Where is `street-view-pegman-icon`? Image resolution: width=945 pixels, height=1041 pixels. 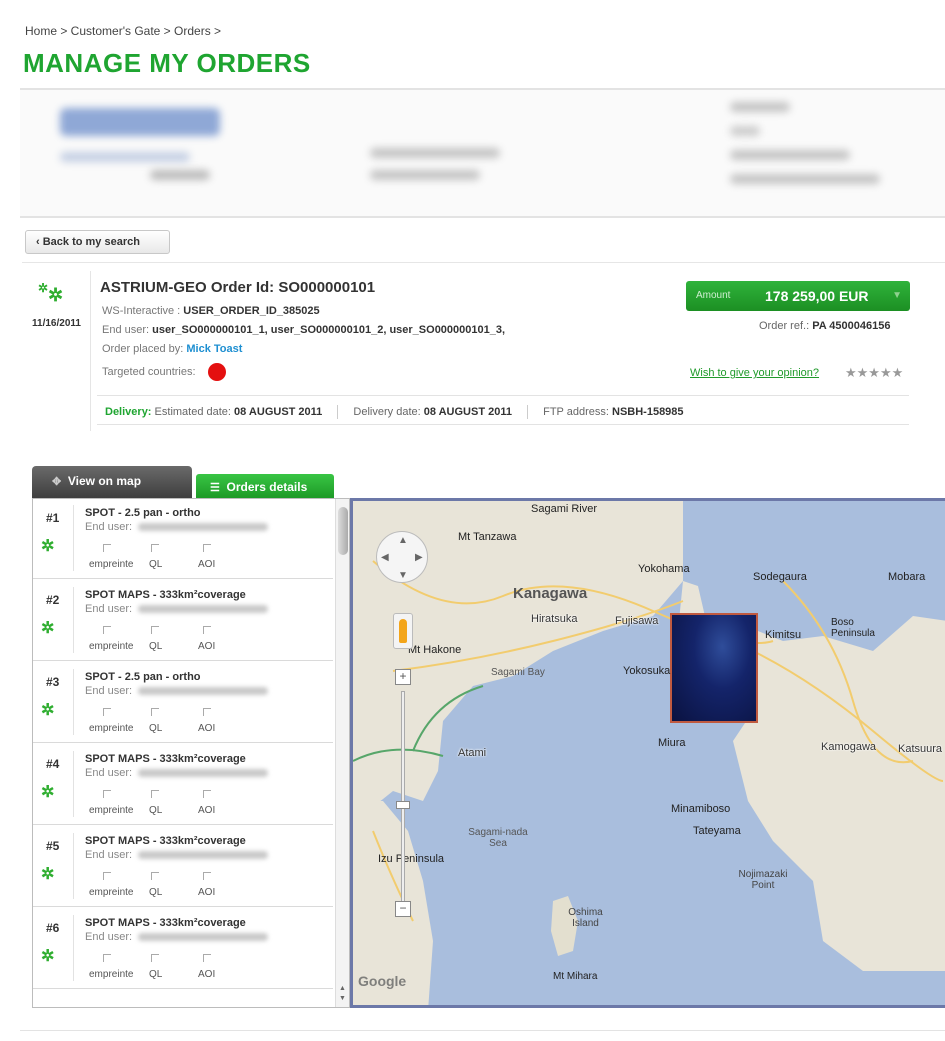 street-view-pegman-icon is located at coordinates (403, 631).